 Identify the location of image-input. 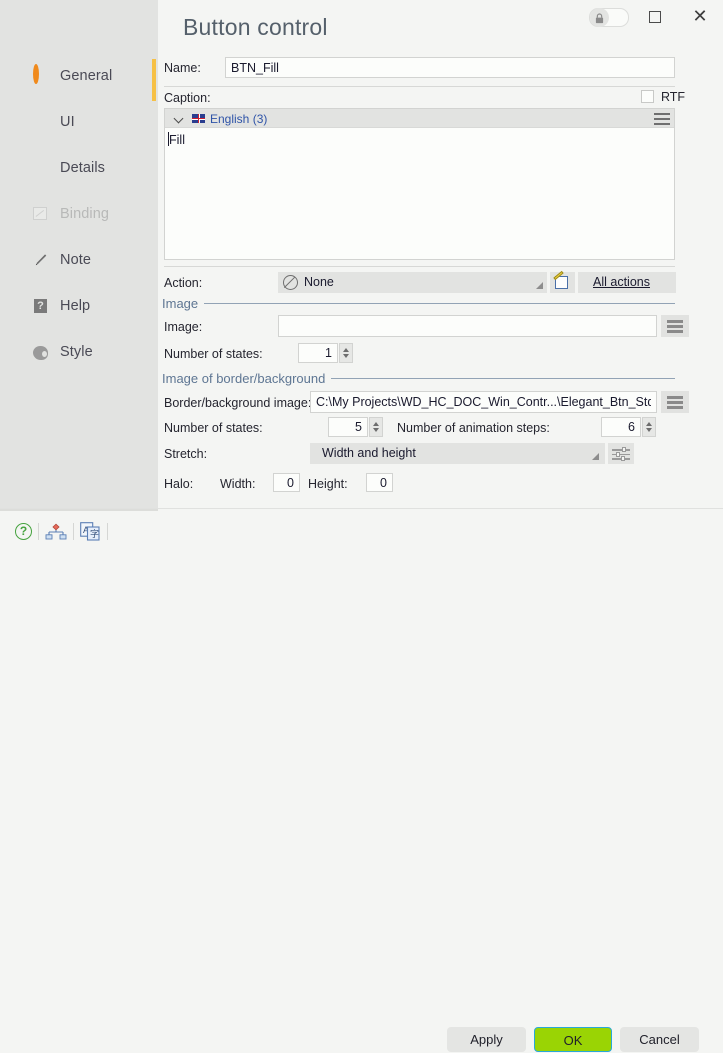
(467, 326).